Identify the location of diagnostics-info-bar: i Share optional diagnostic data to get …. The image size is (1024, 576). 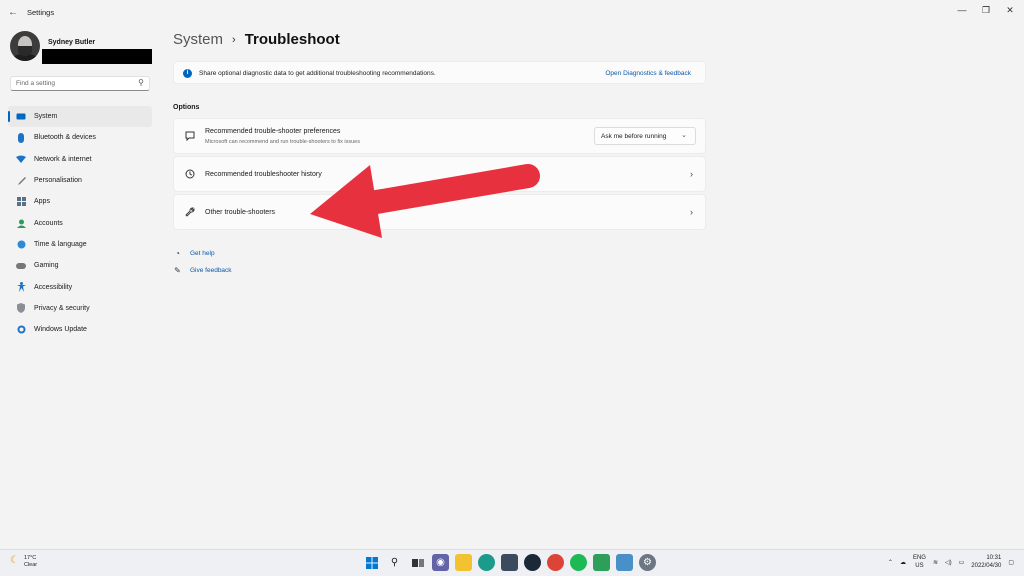
(439, 72).